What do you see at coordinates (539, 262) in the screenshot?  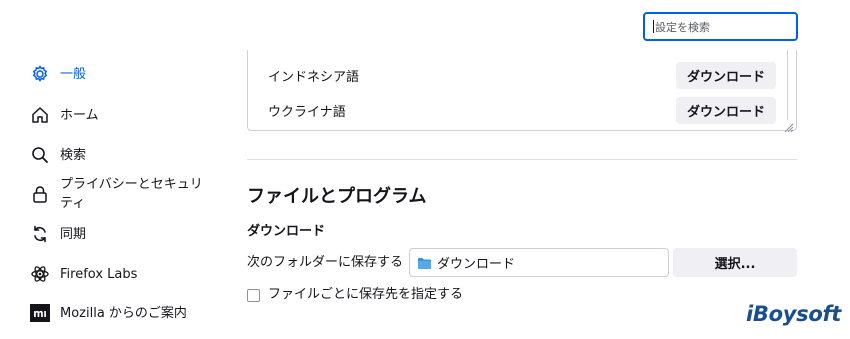 I see `download-folder-field: ダウンロード` at bounding box center [539, 262].